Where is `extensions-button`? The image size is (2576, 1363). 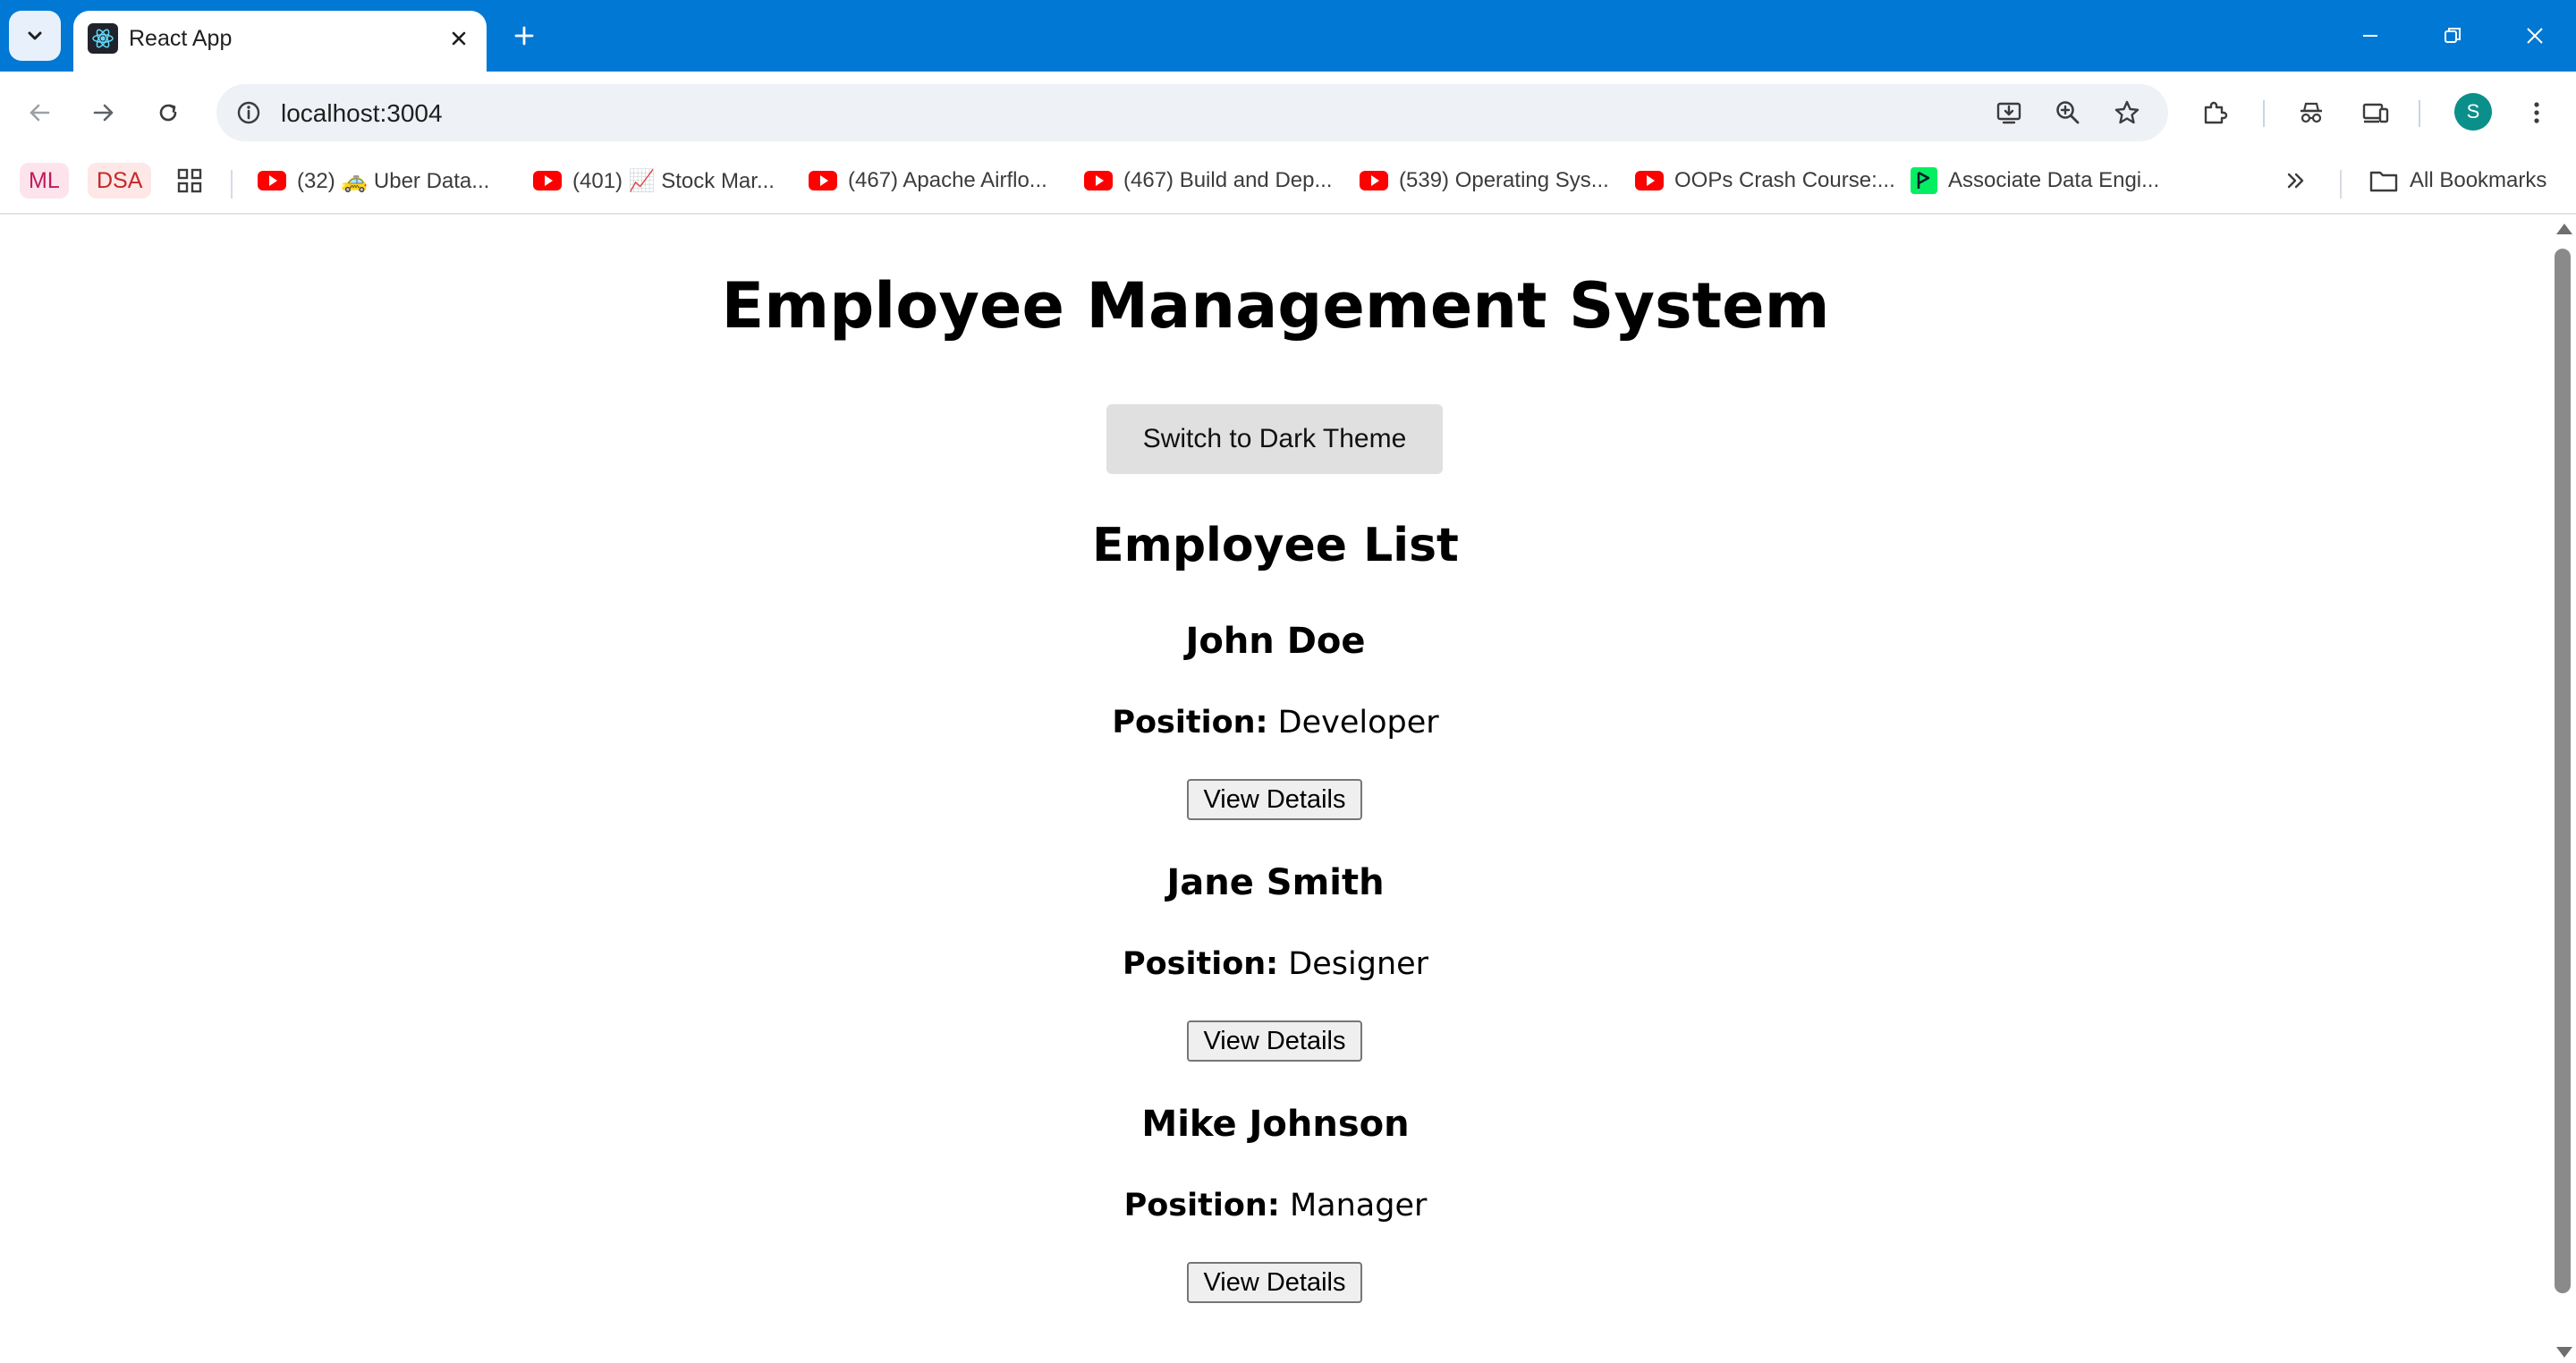
extensions-button is located at coordinates (2214, 113).